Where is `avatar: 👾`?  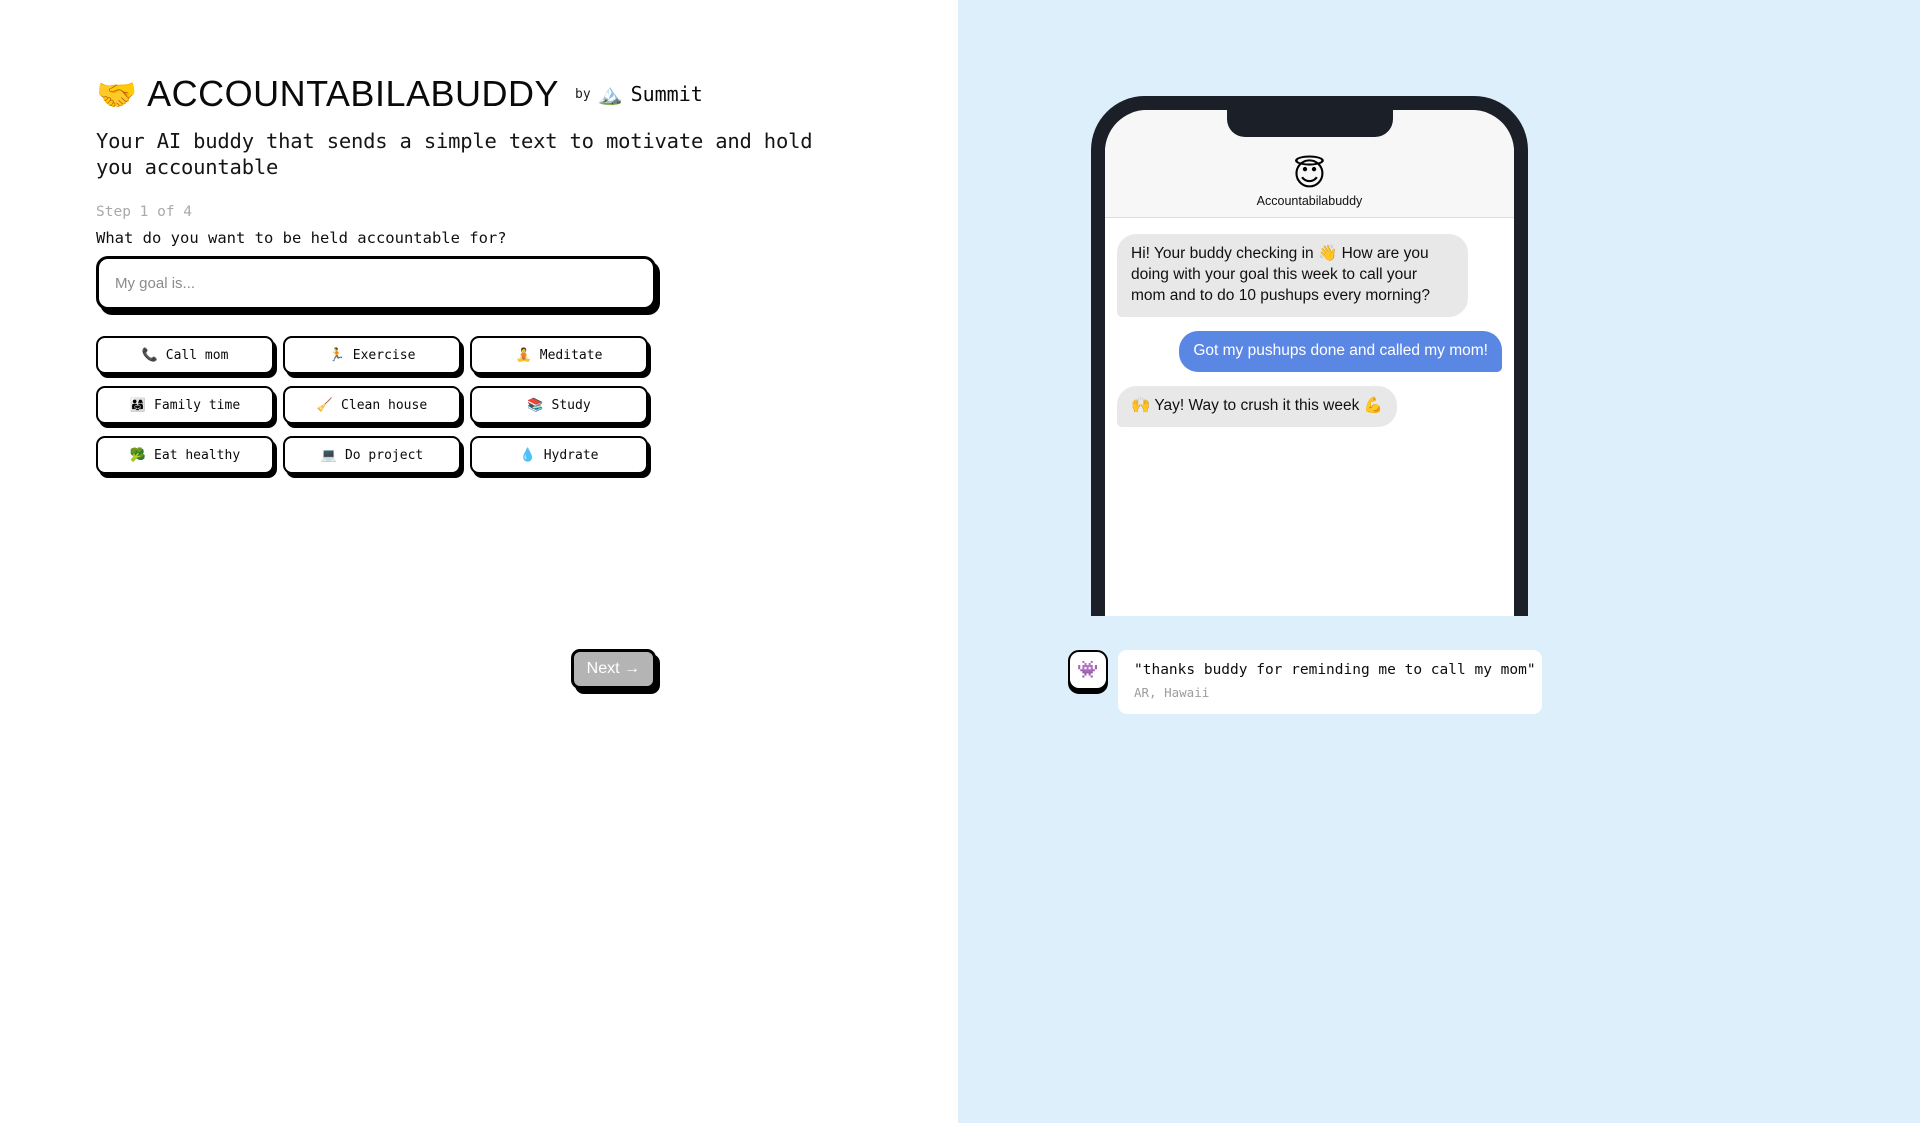
avatar: 👾 is located at coordinates (1088, 670).